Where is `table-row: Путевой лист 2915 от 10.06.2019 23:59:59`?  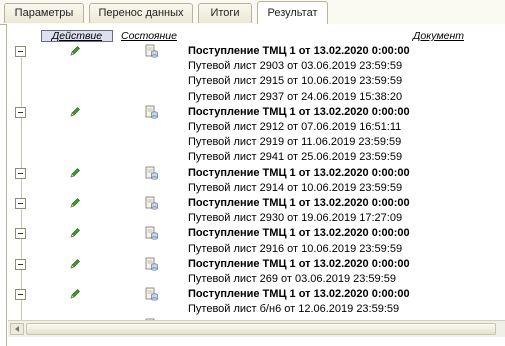
table-row: Путевой лист 2915 от 10.06.2019 23:59:59 is located at coordinates (252, 81).